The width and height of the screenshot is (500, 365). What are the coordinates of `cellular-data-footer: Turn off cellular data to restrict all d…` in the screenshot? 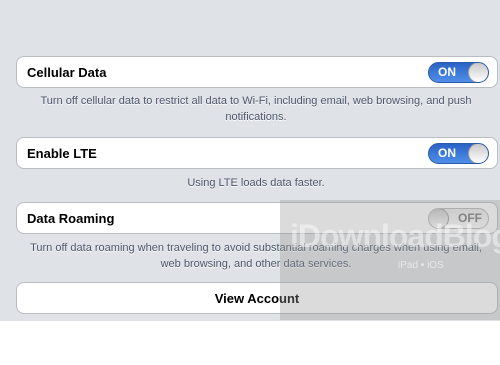 It's located at (256, 109).